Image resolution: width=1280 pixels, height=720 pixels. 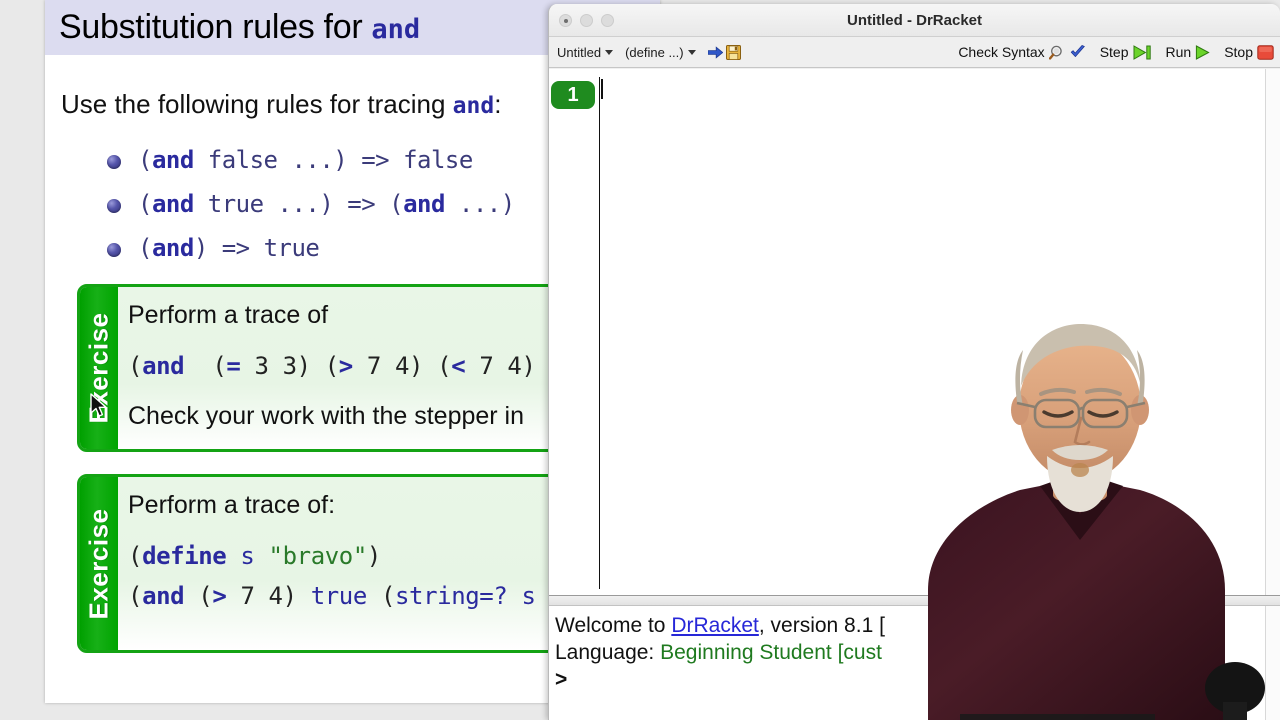 I want to click on play-icon, so click(x=1202, y=52).